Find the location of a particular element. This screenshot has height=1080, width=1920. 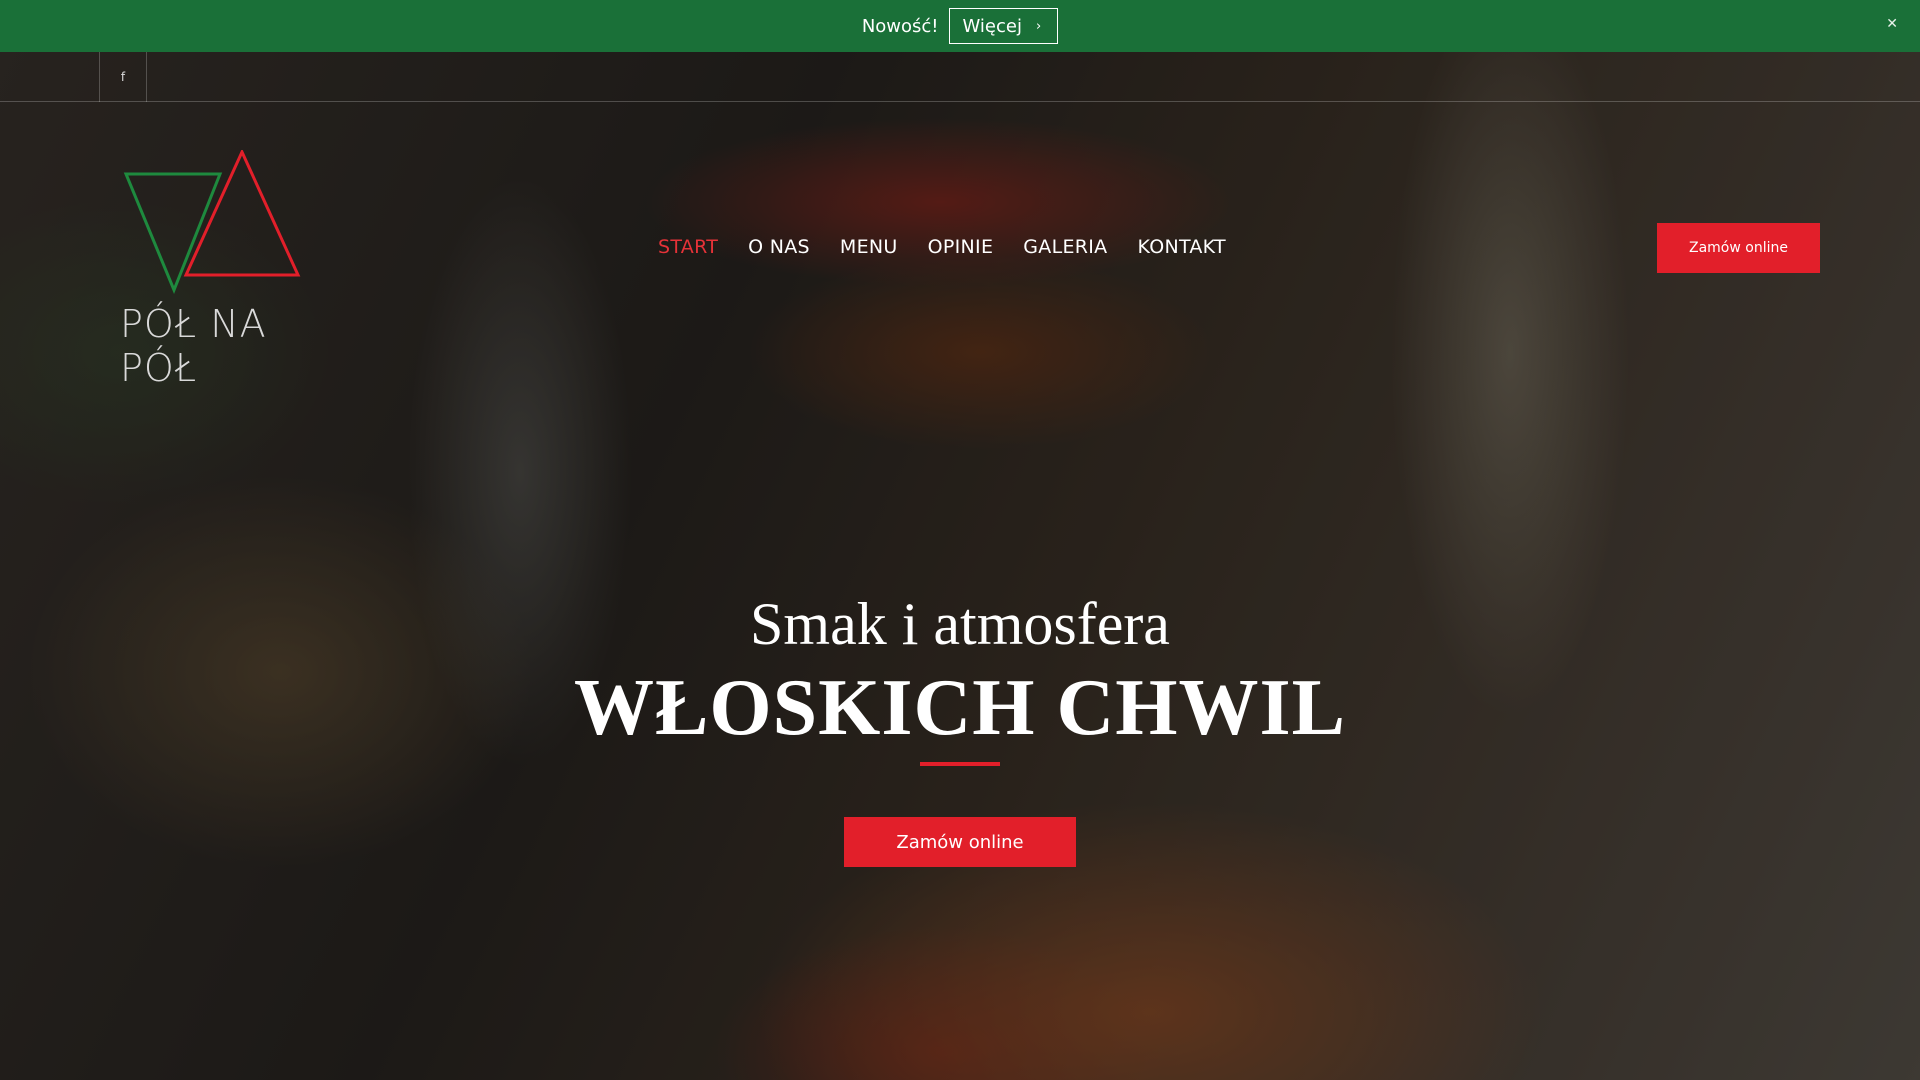

utility-bar: f is located at coordinates (960, 77).